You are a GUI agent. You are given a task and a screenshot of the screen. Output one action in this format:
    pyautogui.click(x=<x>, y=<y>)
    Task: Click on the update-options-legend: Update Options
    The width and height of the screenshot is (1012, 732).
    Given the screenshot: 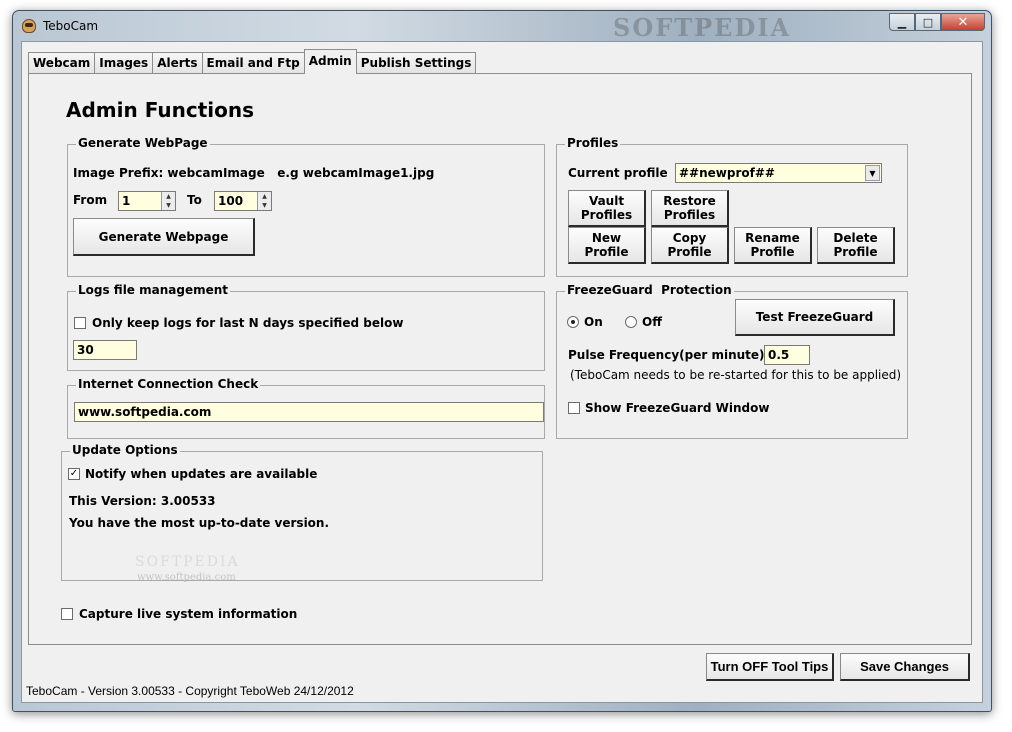 What is the action you would take?
    pyautogui.click(x=125, y=450)
    